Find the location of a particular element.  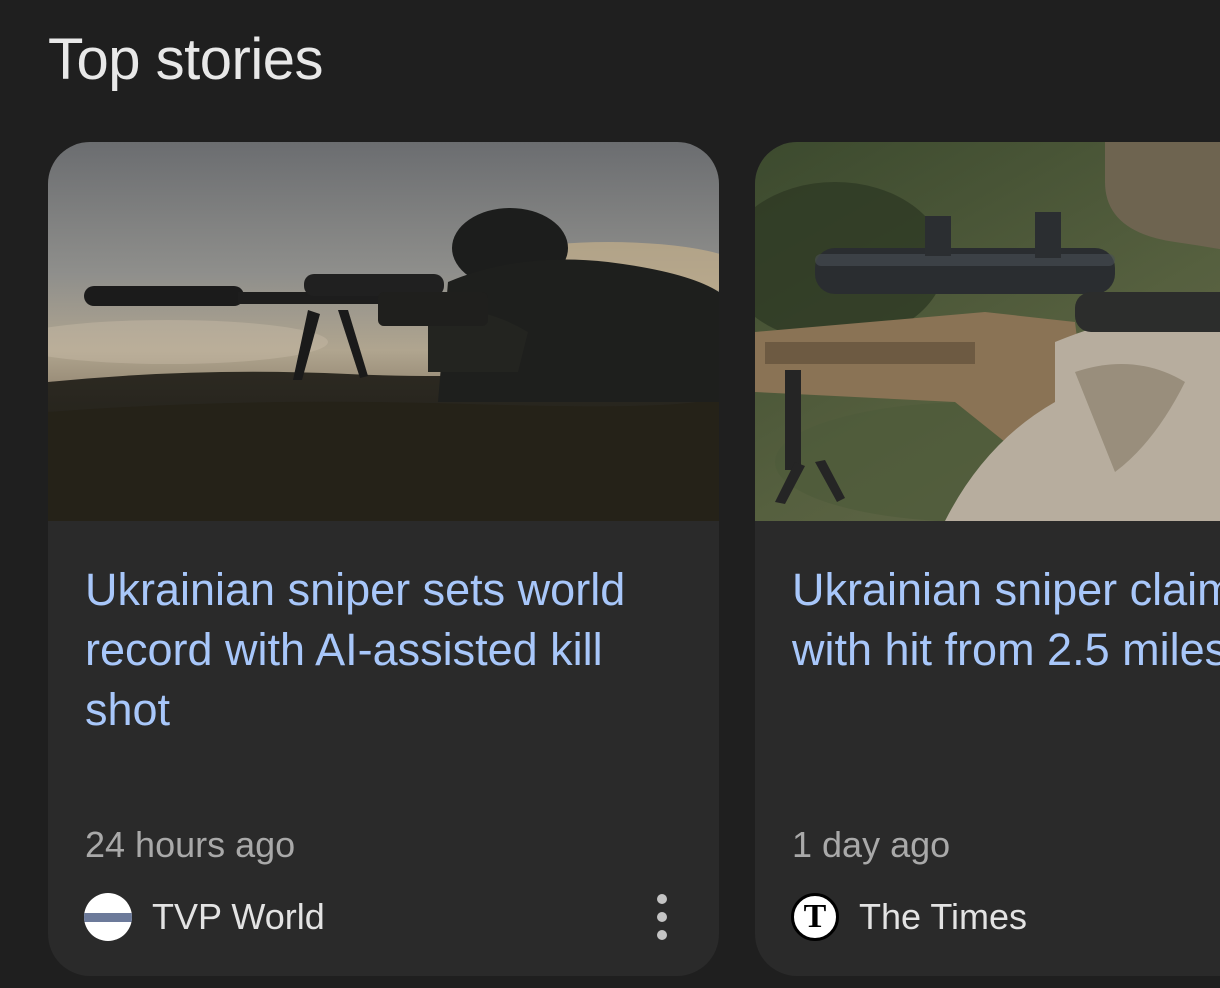

the-times-logo: T is located at coordinates (815, 917).